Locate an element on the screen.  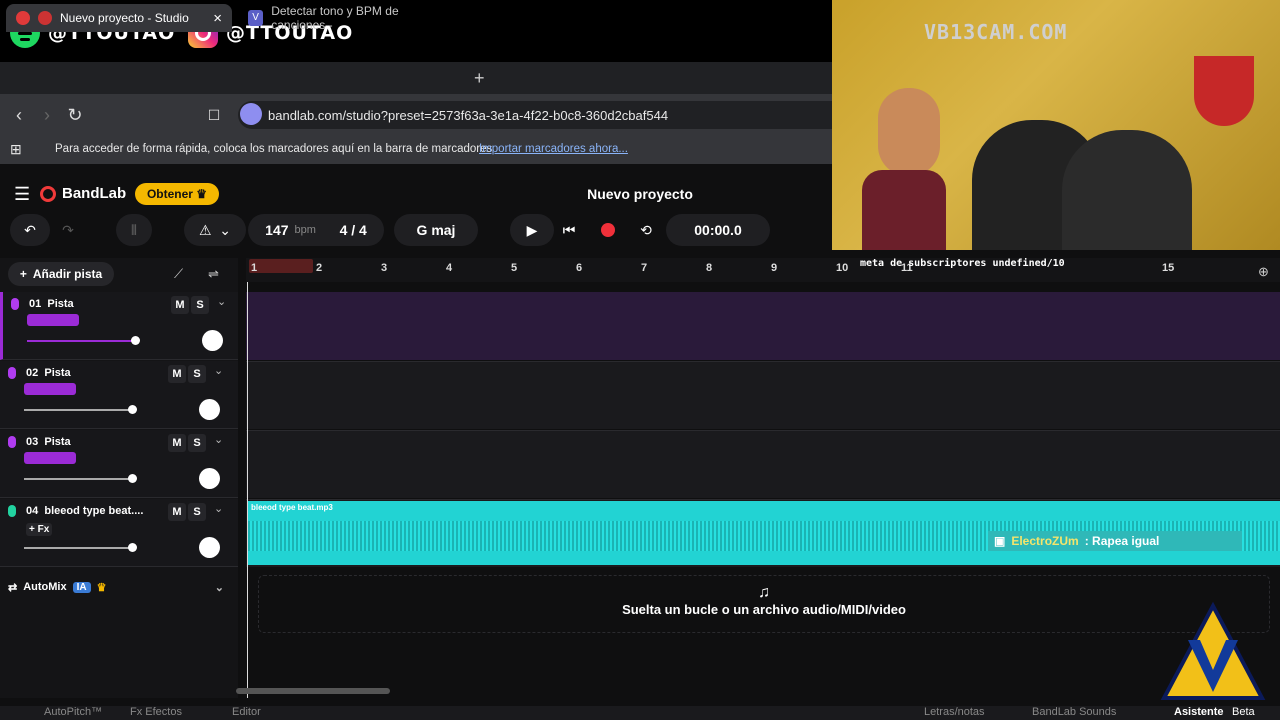
lyrics-button: Letras/notas is located at coordinates (954, 712).